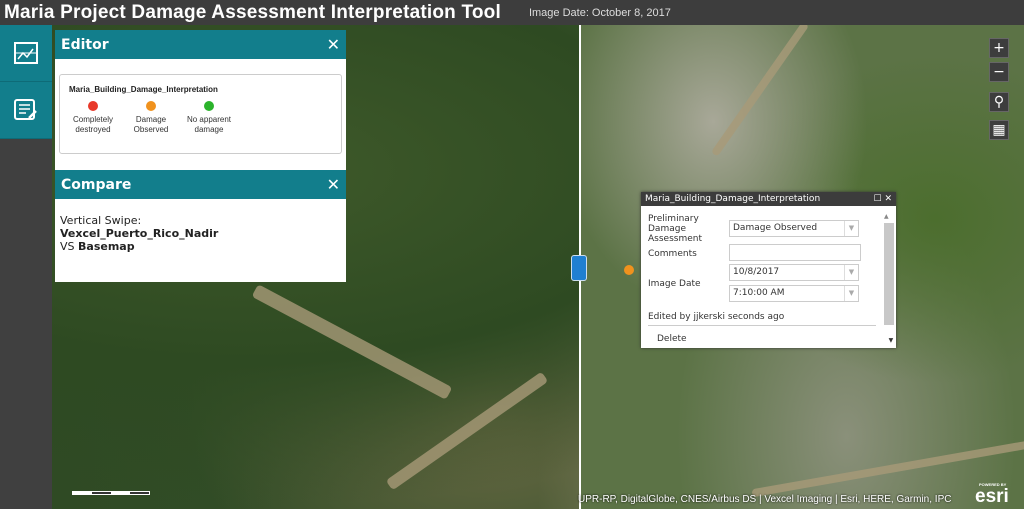 This screenshot has height=509, width=1024. I want to click on scale-bar, so click(111, 493).